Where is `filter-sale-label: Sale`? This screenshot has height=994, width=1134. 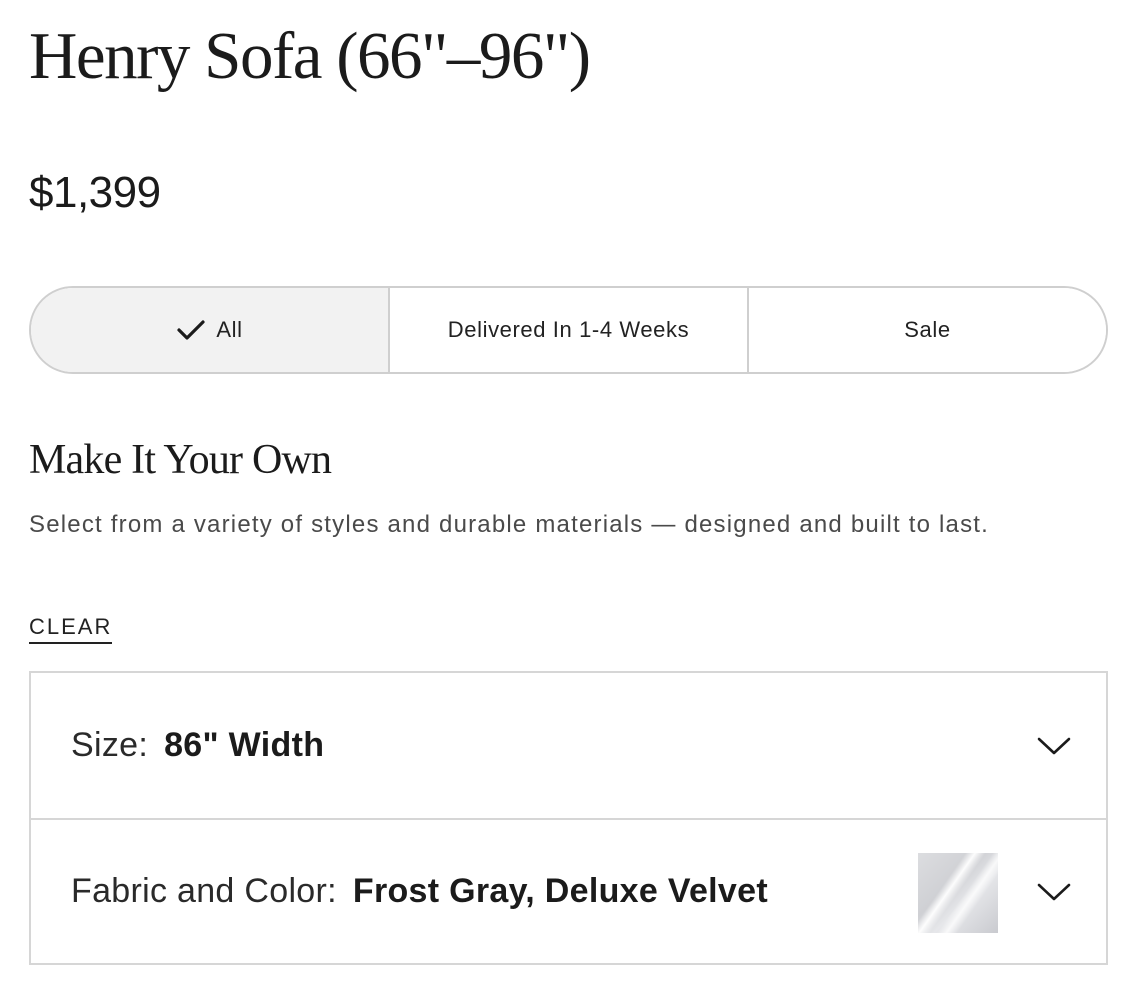 filter-sale-label: Sale is located at coordinates (927, 329).